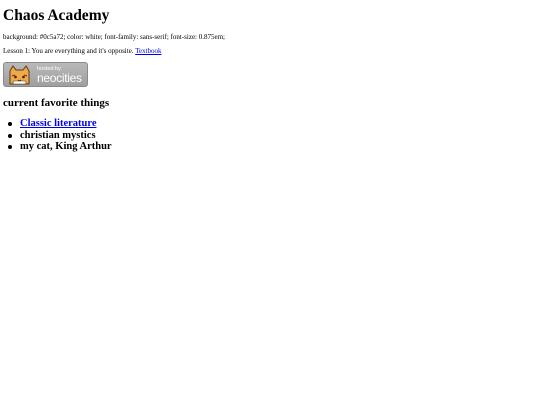  What do you see at coordinates (19, 75) in the screenshot?
I see `neocities-cat-icon` at bounding box center [19, 75].